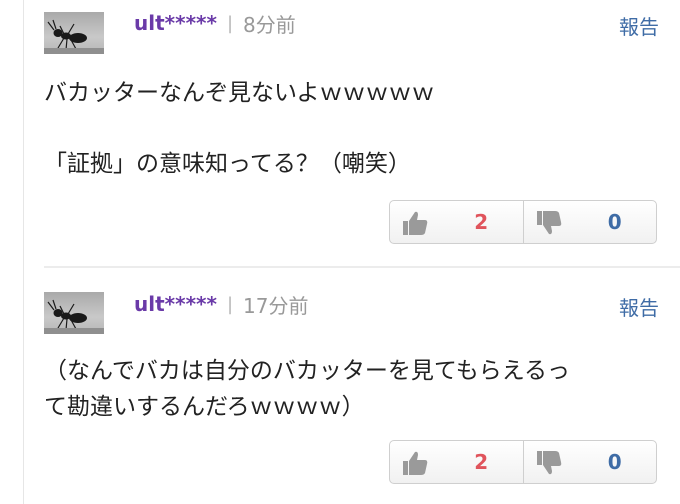 The width and height of the screenshot is (680, 504). What do you see at coordinates (221, 304) in the screenshot?
I see `comment-meta: ult***** | 17分前` at bounding box center [221, 304].